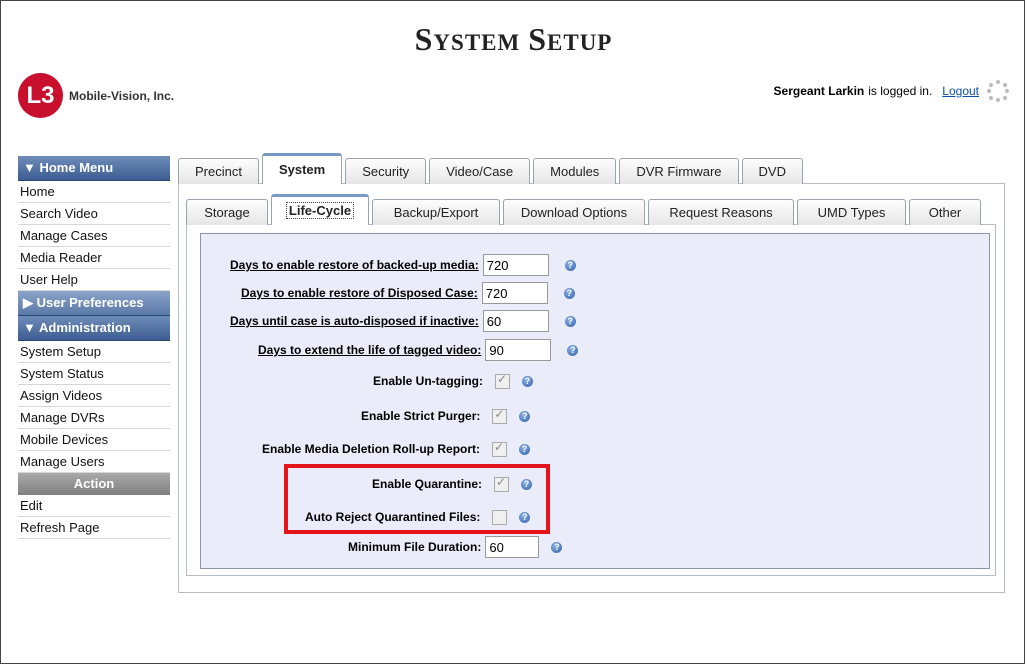  I want to click on untagging-checkbox, so click(502, 380).